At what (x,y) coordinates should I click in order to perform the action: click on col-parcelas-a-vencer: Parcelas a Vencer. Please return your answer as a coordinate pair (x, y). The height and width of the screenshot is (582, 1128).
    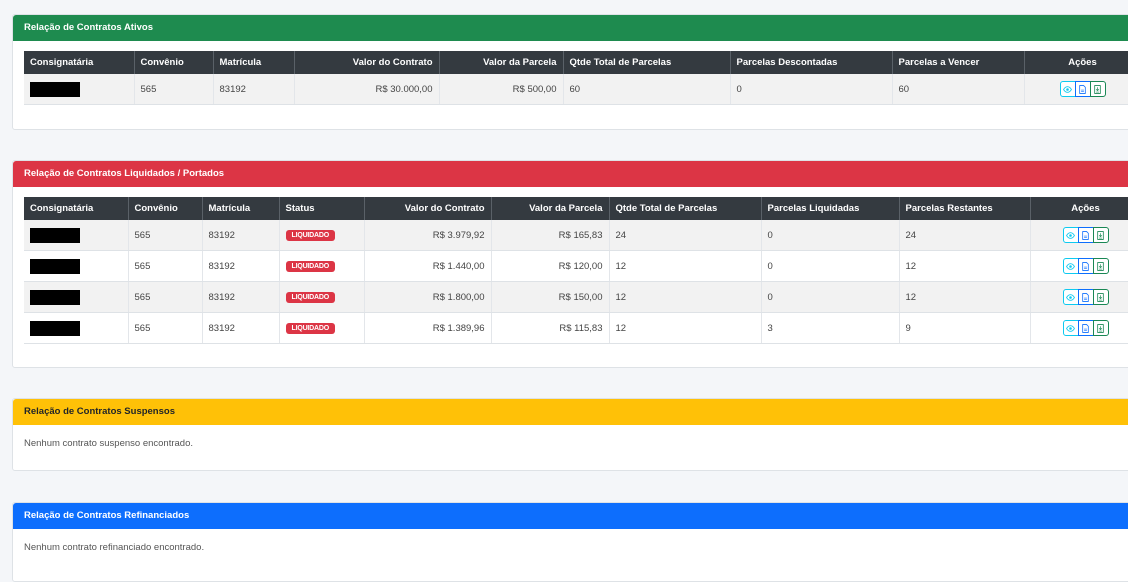
    Looking at the image, I should click on (958, 62).